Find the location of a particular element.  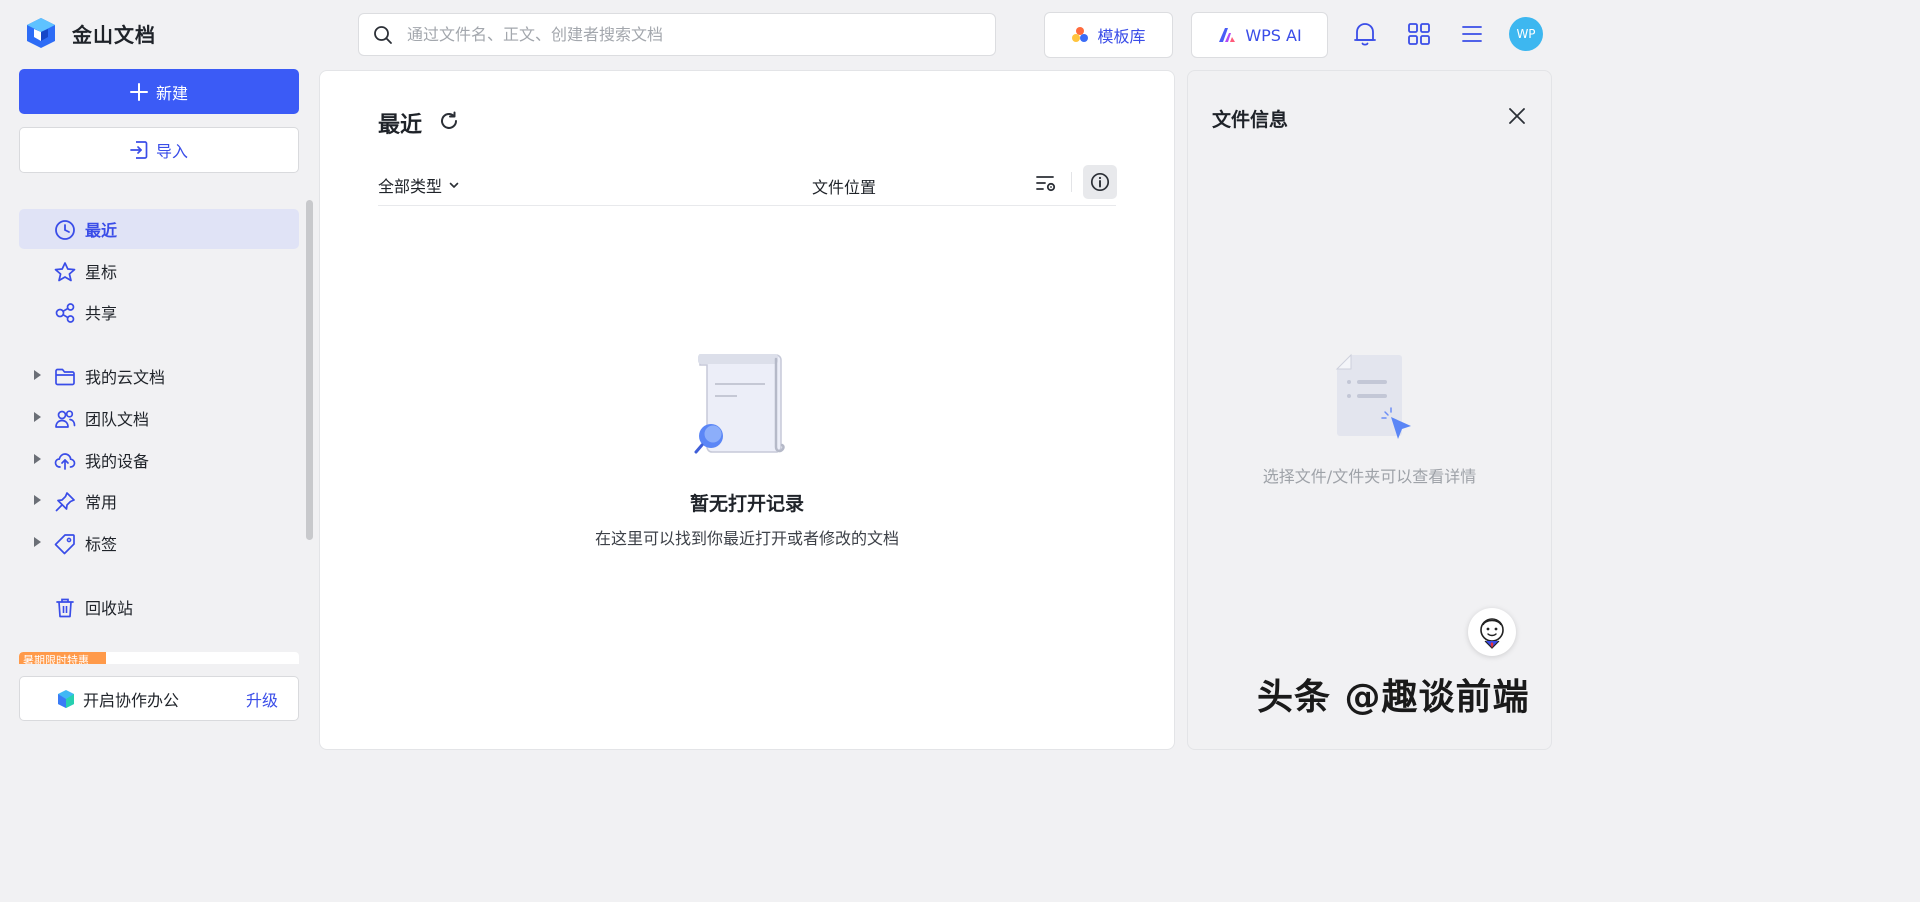

sidebar-item-trash: 回收站 is located at coordinates (159, 607).